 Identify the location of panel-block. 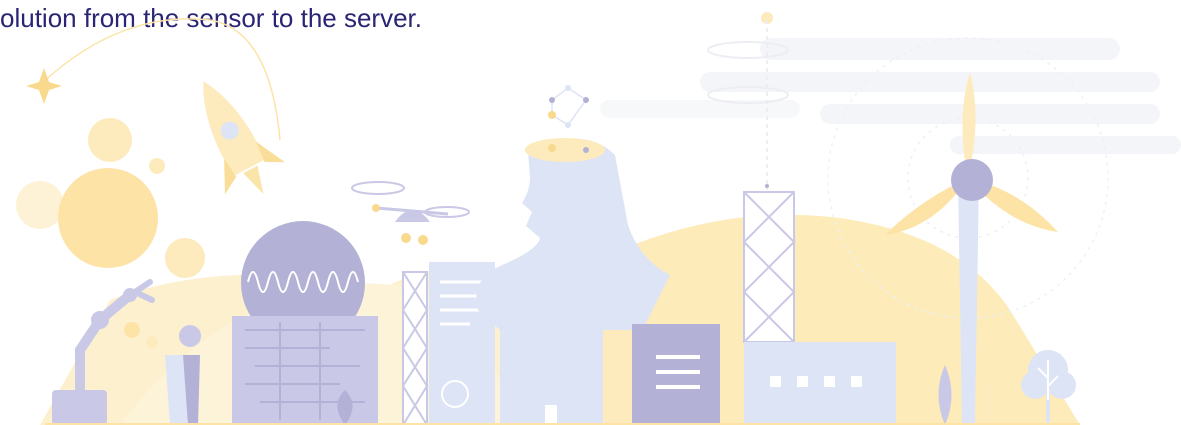
(618, 377).